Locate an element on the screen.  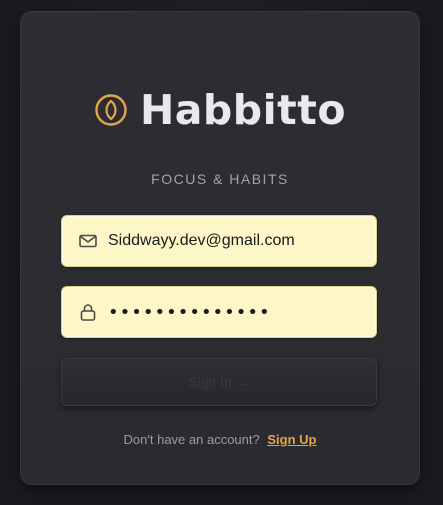
leaf-ring-icon is located at coordinates (111, 110).